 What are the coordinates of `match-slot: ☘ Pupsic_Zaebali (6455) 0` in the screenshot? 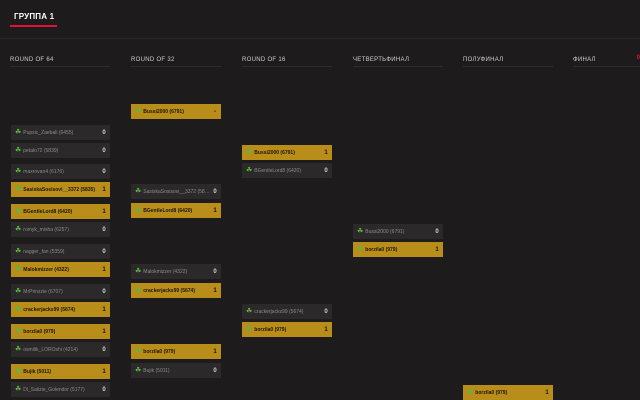 It's located at (60, 132).